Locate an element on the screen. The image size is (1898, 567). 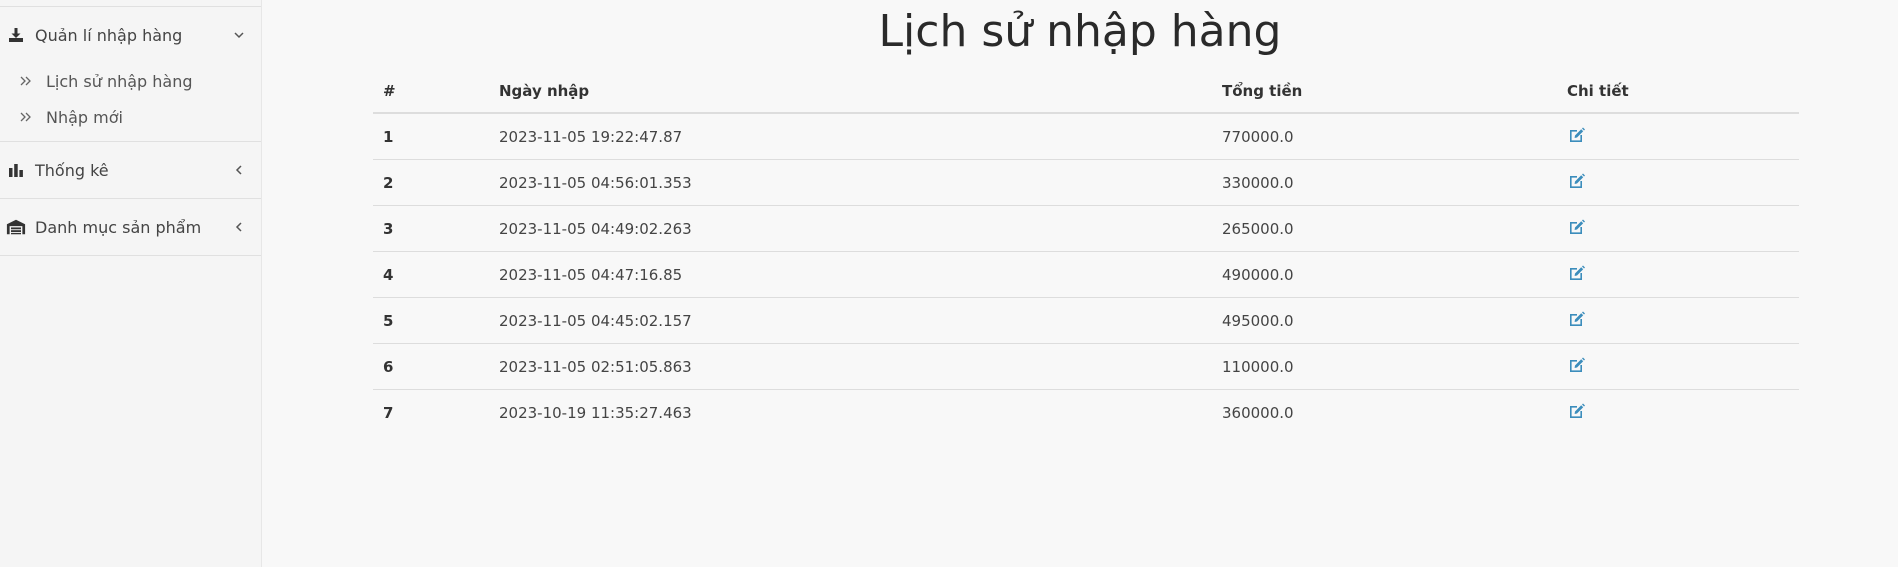
row-import-date: 2023-11-05 04:47:16.85 is located at coordinates (850, 274).